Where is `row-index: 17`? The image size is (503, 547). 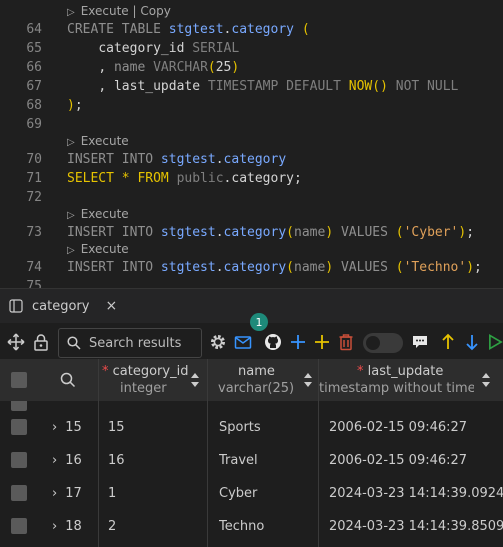 row-index: 17 is located at coordinates (73, 493).